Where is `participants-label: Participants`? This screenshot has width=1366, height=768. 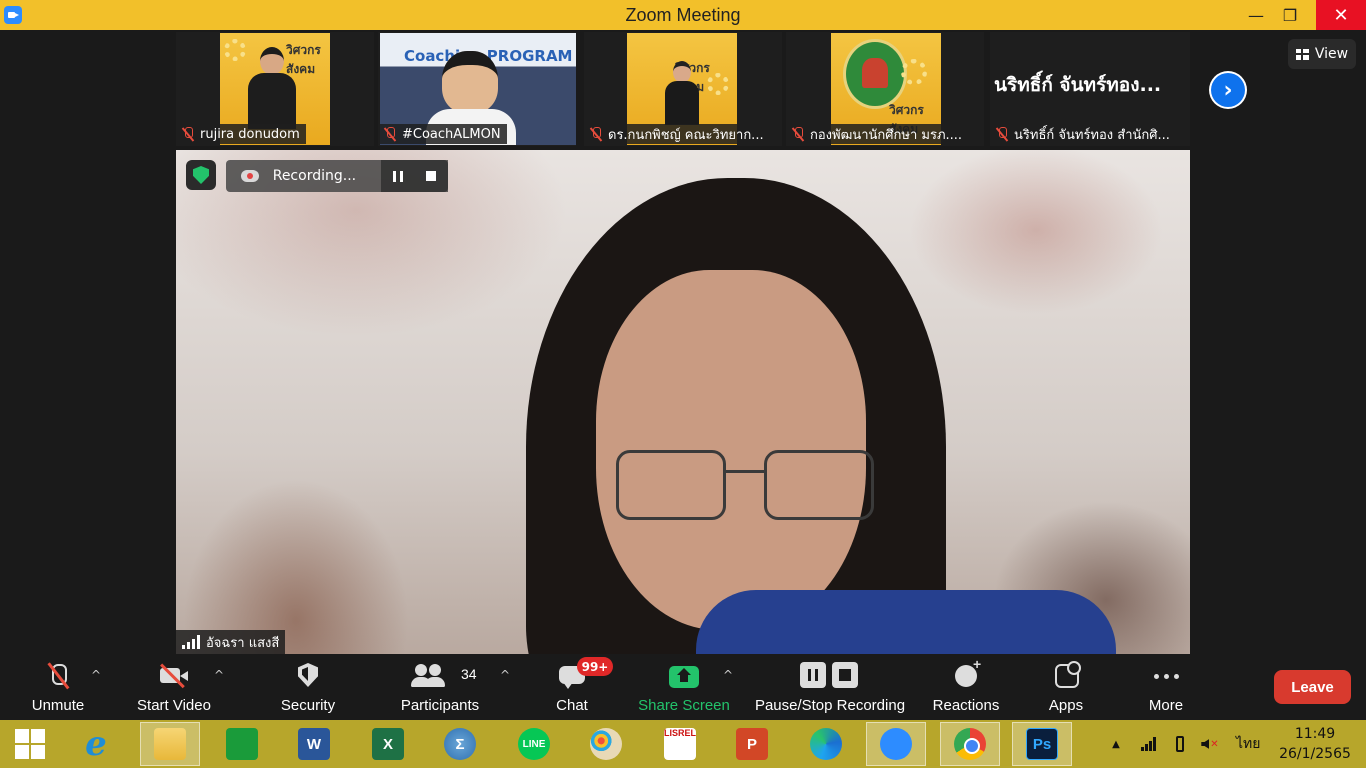 participants-label: Participants is located at coordinates (440, 705).